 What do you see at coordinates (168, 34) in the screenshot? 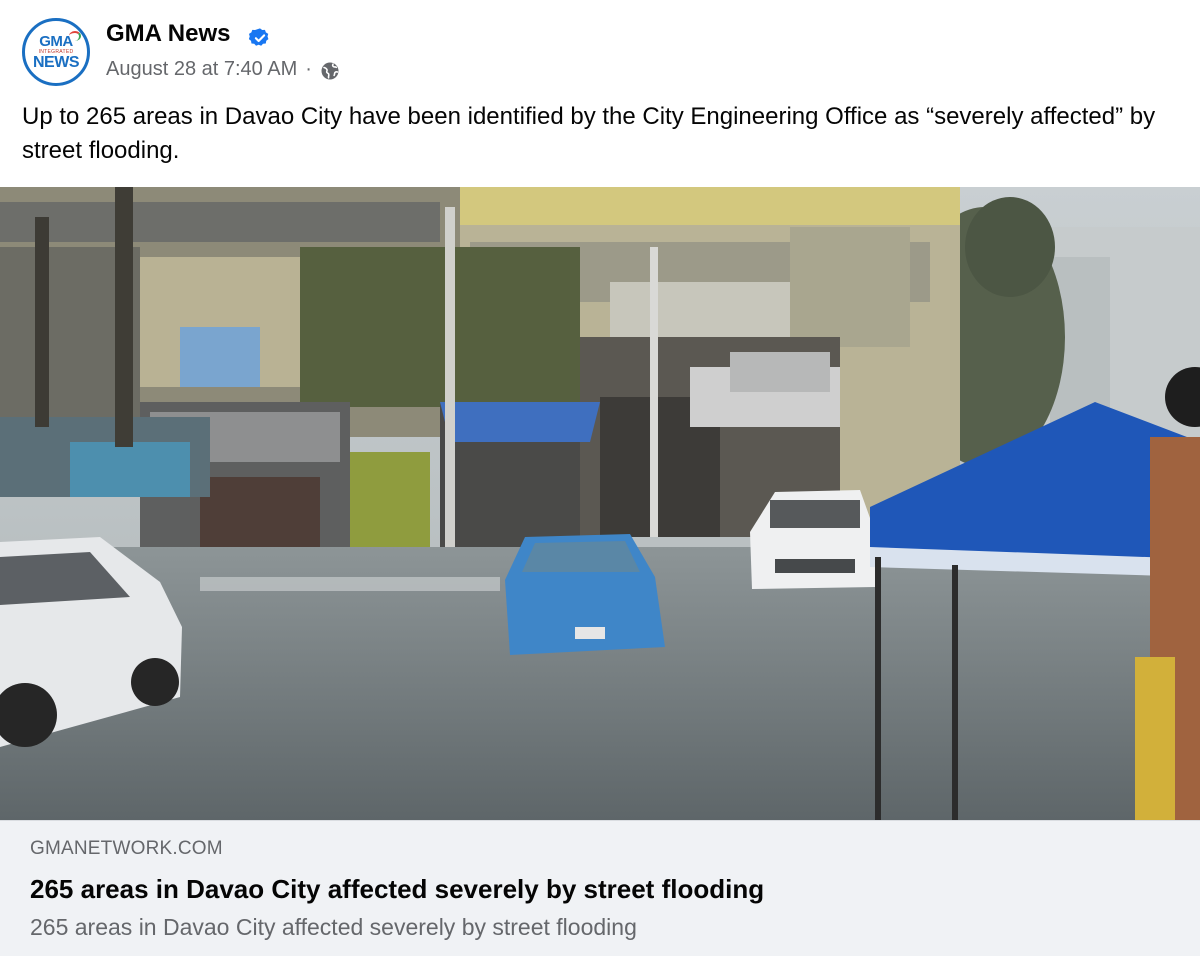
I see `page-name-link: GMA News` at bounding box center [168, 34].